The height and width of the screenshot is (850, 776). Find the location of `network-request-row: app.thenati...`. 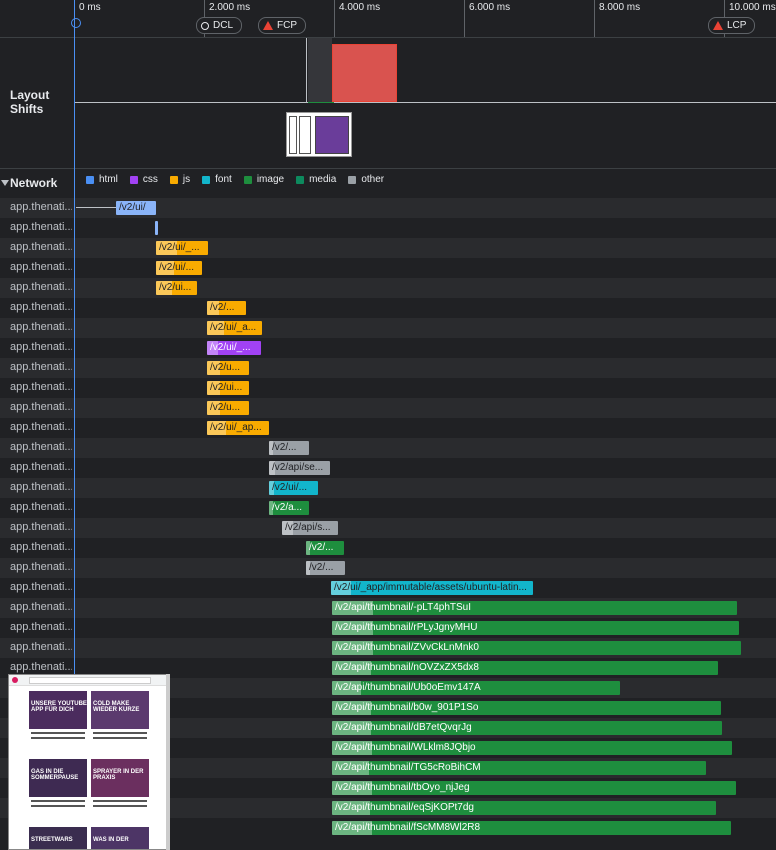

network-request-row: app.thenati... is located at coordinates (388, 228).